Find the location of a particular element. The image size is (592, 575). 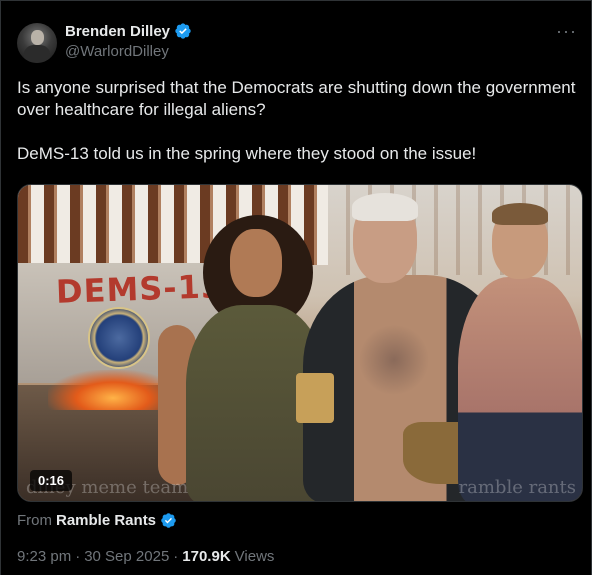

avatar-torso is located at coordinates (37, 54).